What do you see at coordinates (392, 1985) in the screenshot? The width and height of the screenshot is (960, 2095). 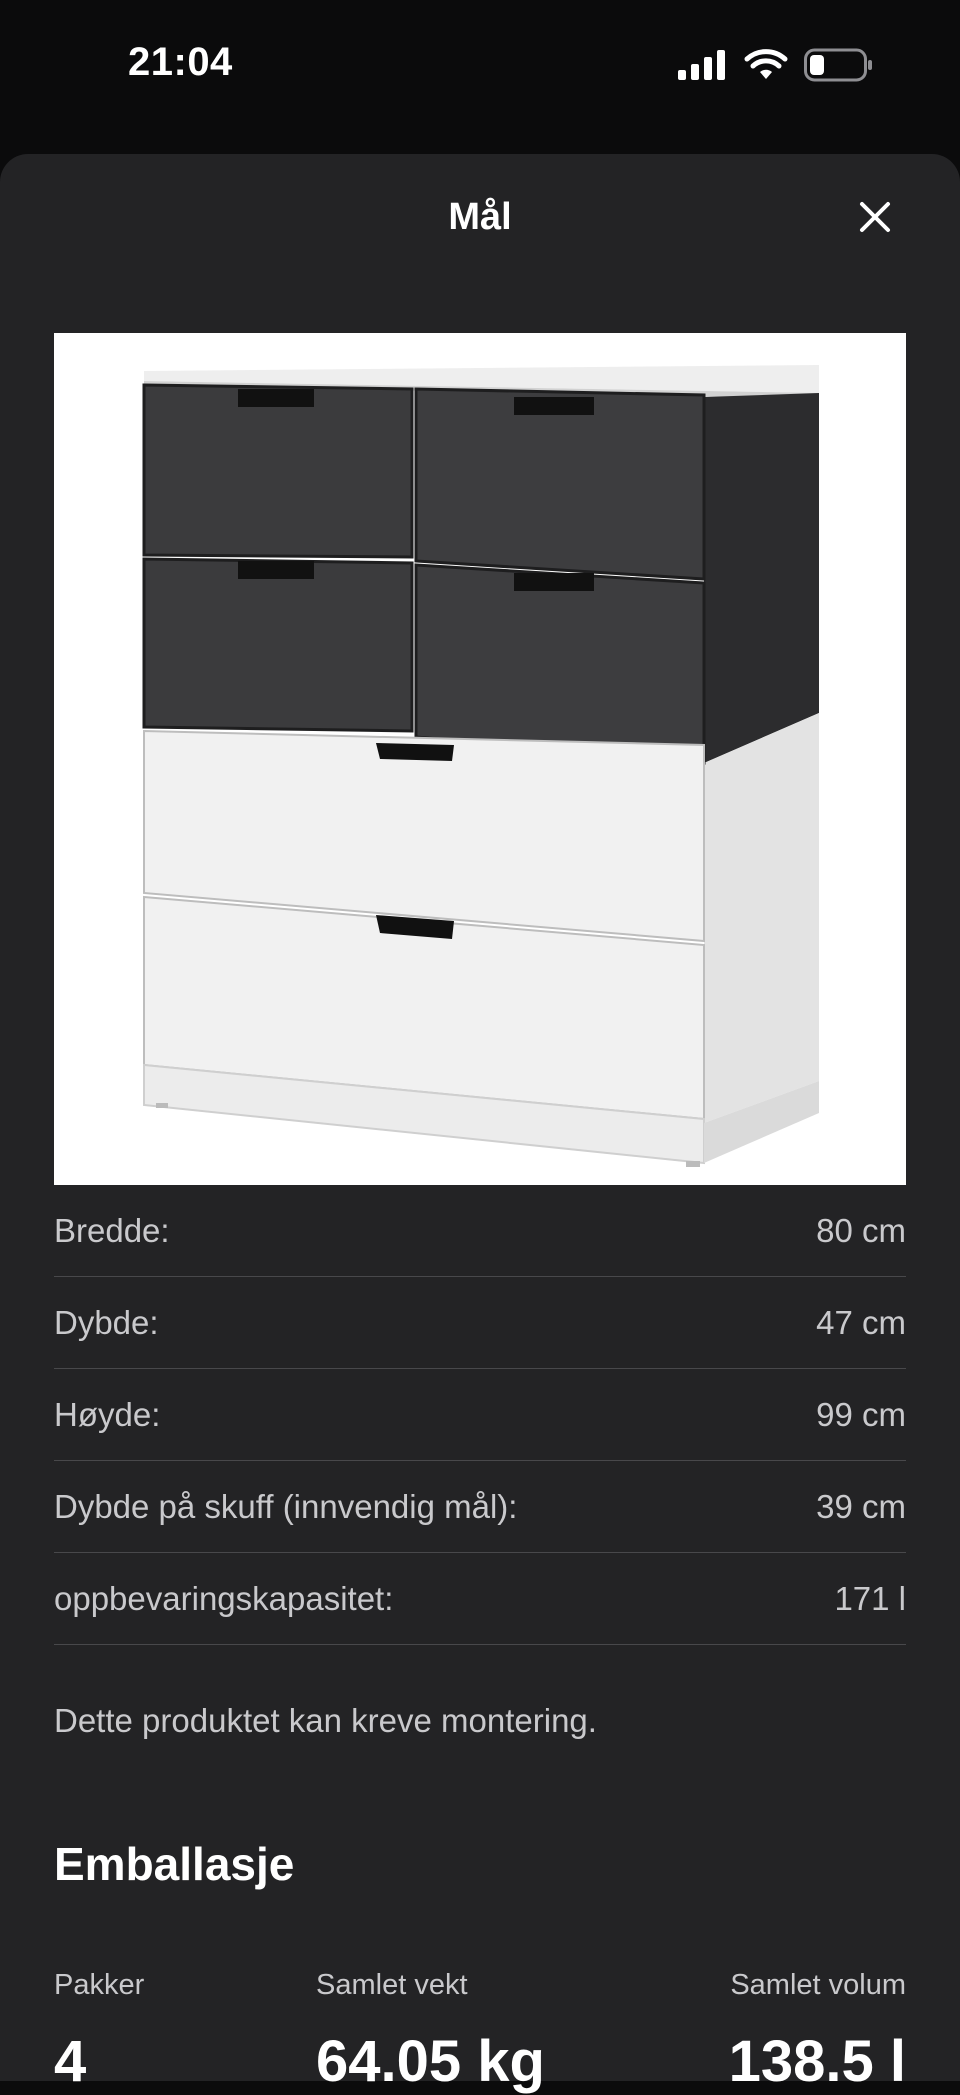 I see `total-weight-label: Samlet vekt` at bounding box center [392, 1985].